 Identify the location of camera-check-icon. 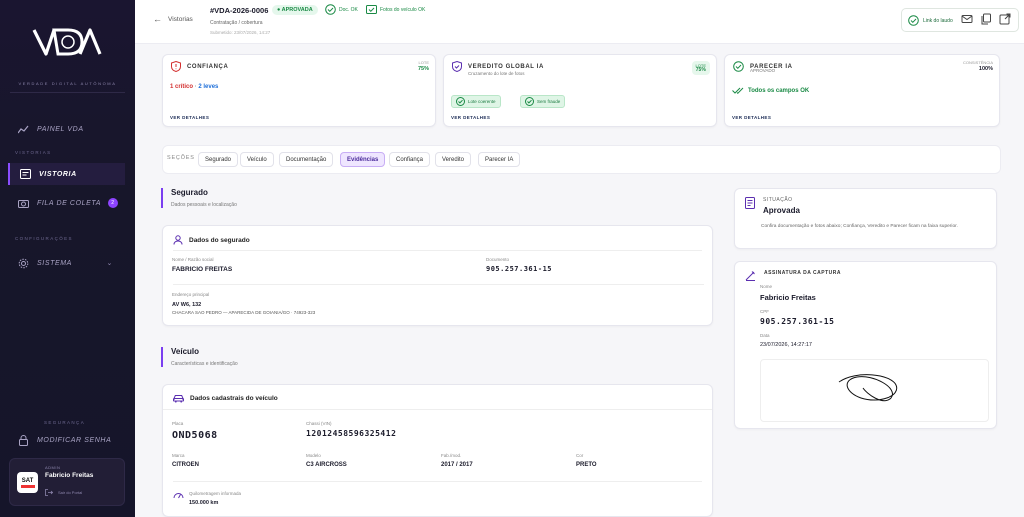
(371, 9).